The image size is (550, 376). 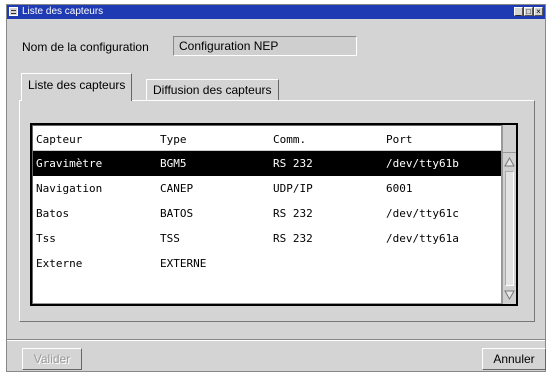 What do you see at coordinates (213, 139) in the screenshot?
I see `column-header-type: Type` at bounding box center [213, 139].